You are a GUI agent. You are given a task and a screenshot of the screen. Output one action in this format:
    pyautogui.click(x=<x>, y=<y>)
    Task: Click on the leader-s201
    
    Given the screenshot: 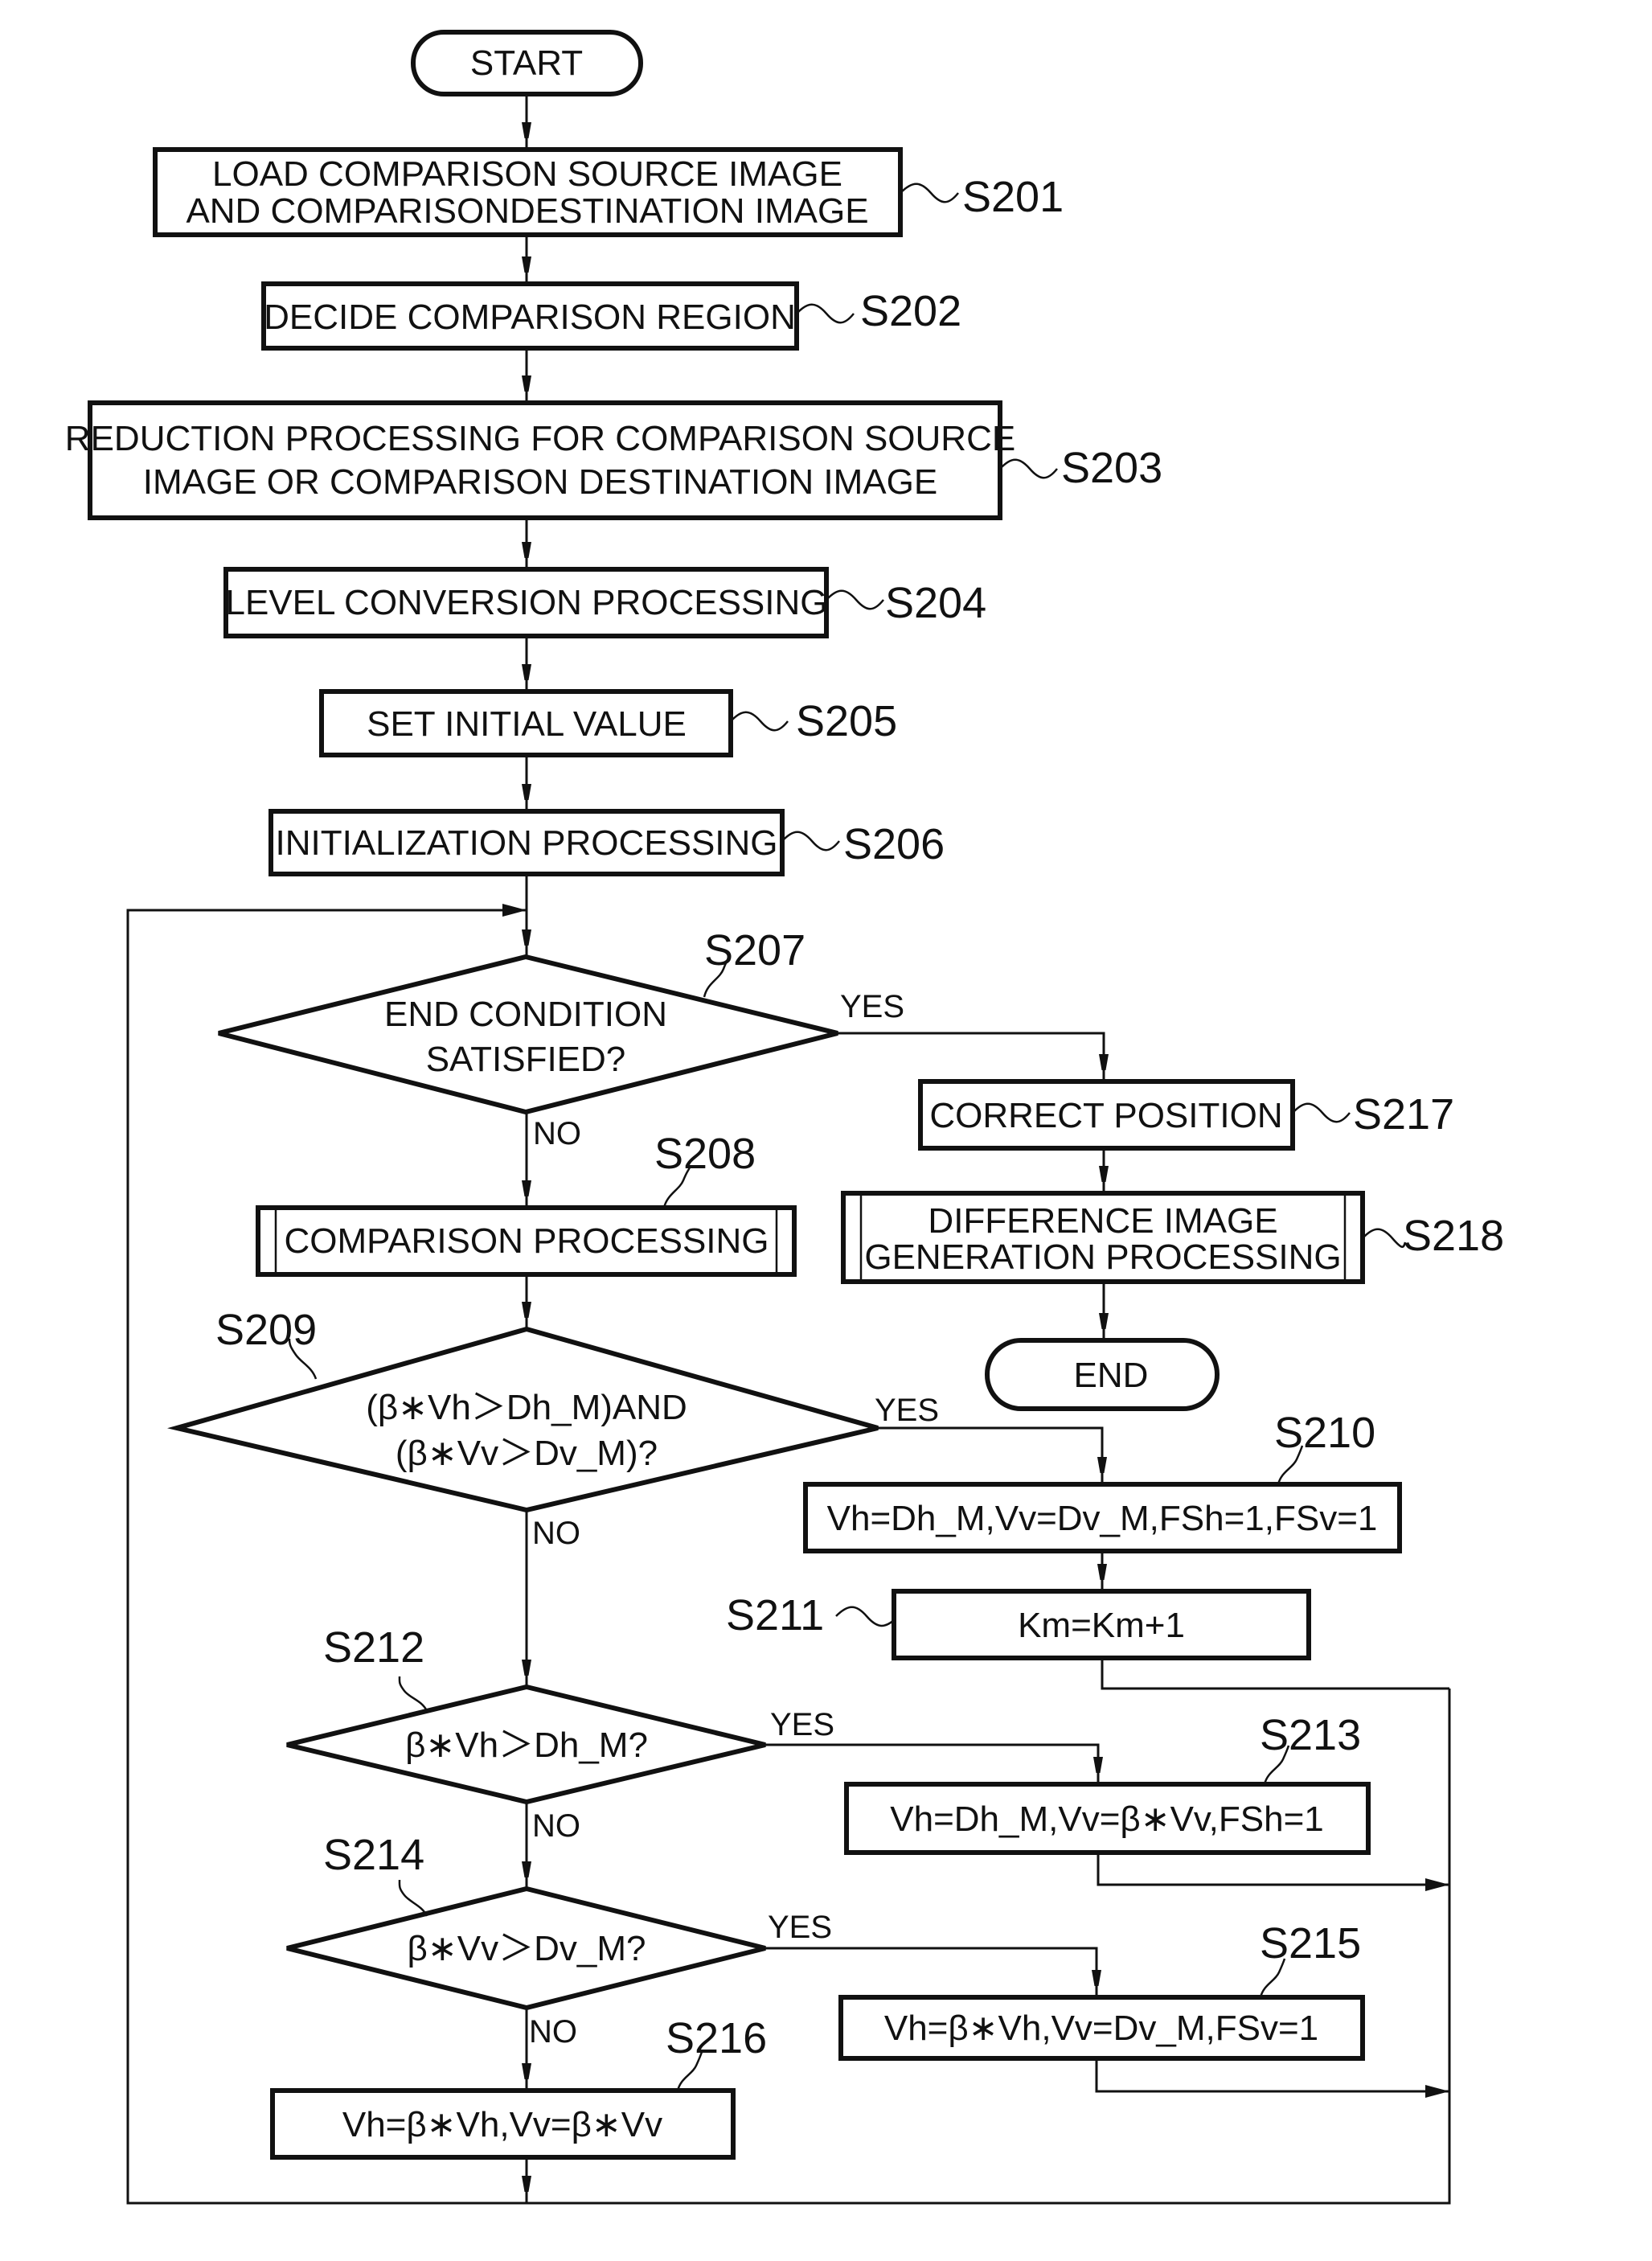 What is the action you would take?
    pyautogui.click(x=929, y=193)
    